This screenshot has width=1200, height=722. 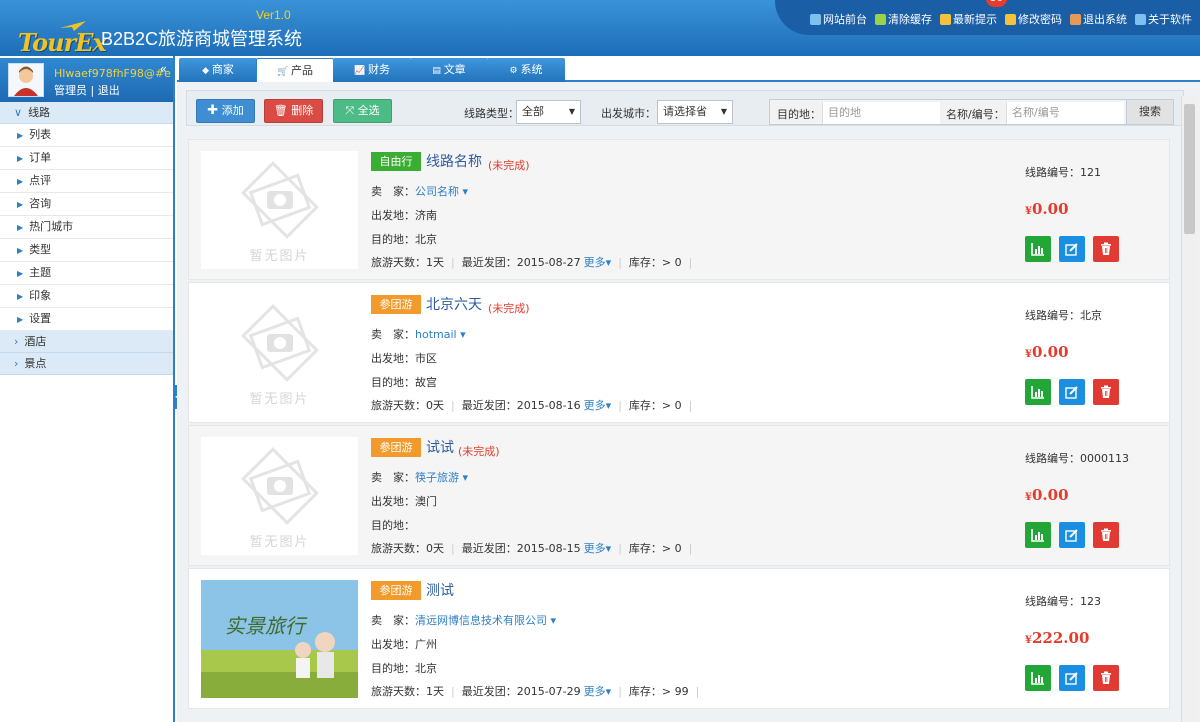 What do you see at coordinates (1163, 19) in the screenshot?
I see `top-link-info: 关于软件` at bounding box center [1163, 19].